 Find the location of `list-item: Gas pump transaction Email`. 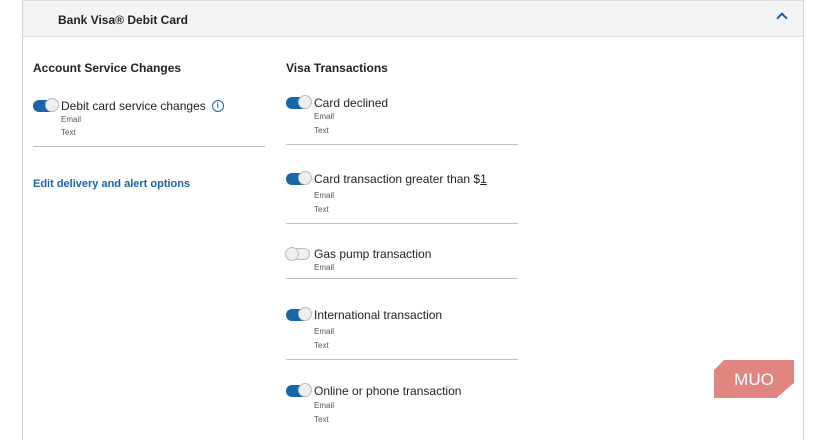

list-item: Gas pump transaction Email is located at coordinates (401, 263).